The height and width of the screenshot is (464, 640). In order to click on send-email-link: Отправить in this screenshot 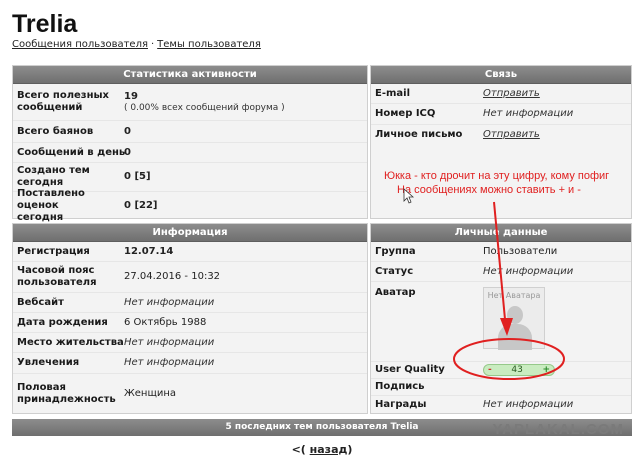, I will do `click(511, 93)`.